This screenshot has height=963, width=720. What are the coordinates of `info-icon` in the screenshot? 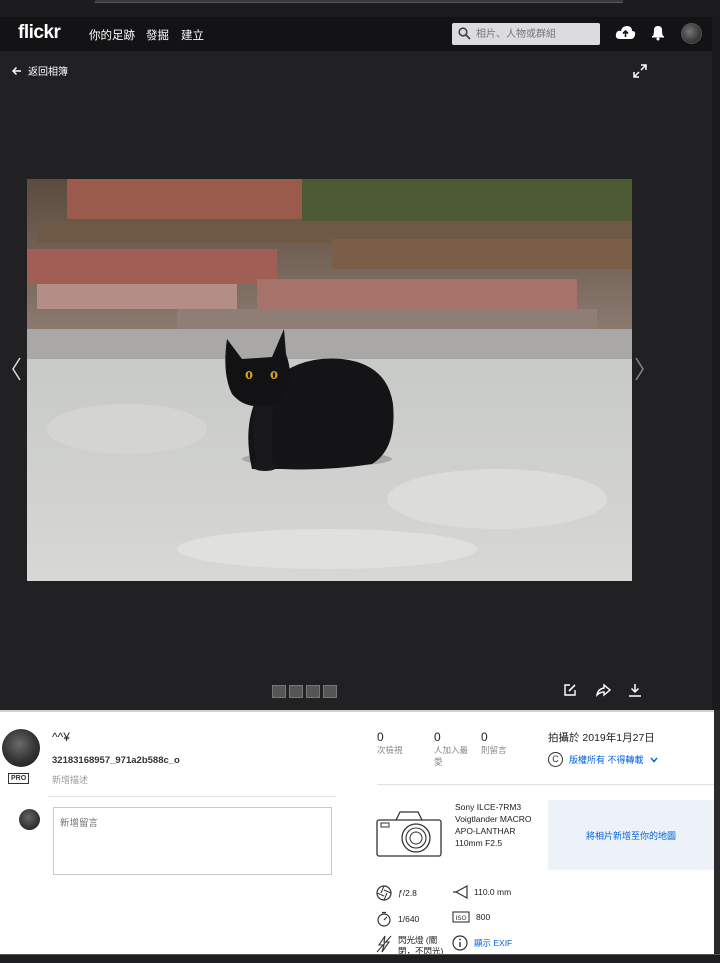 It's located at (460, 943).